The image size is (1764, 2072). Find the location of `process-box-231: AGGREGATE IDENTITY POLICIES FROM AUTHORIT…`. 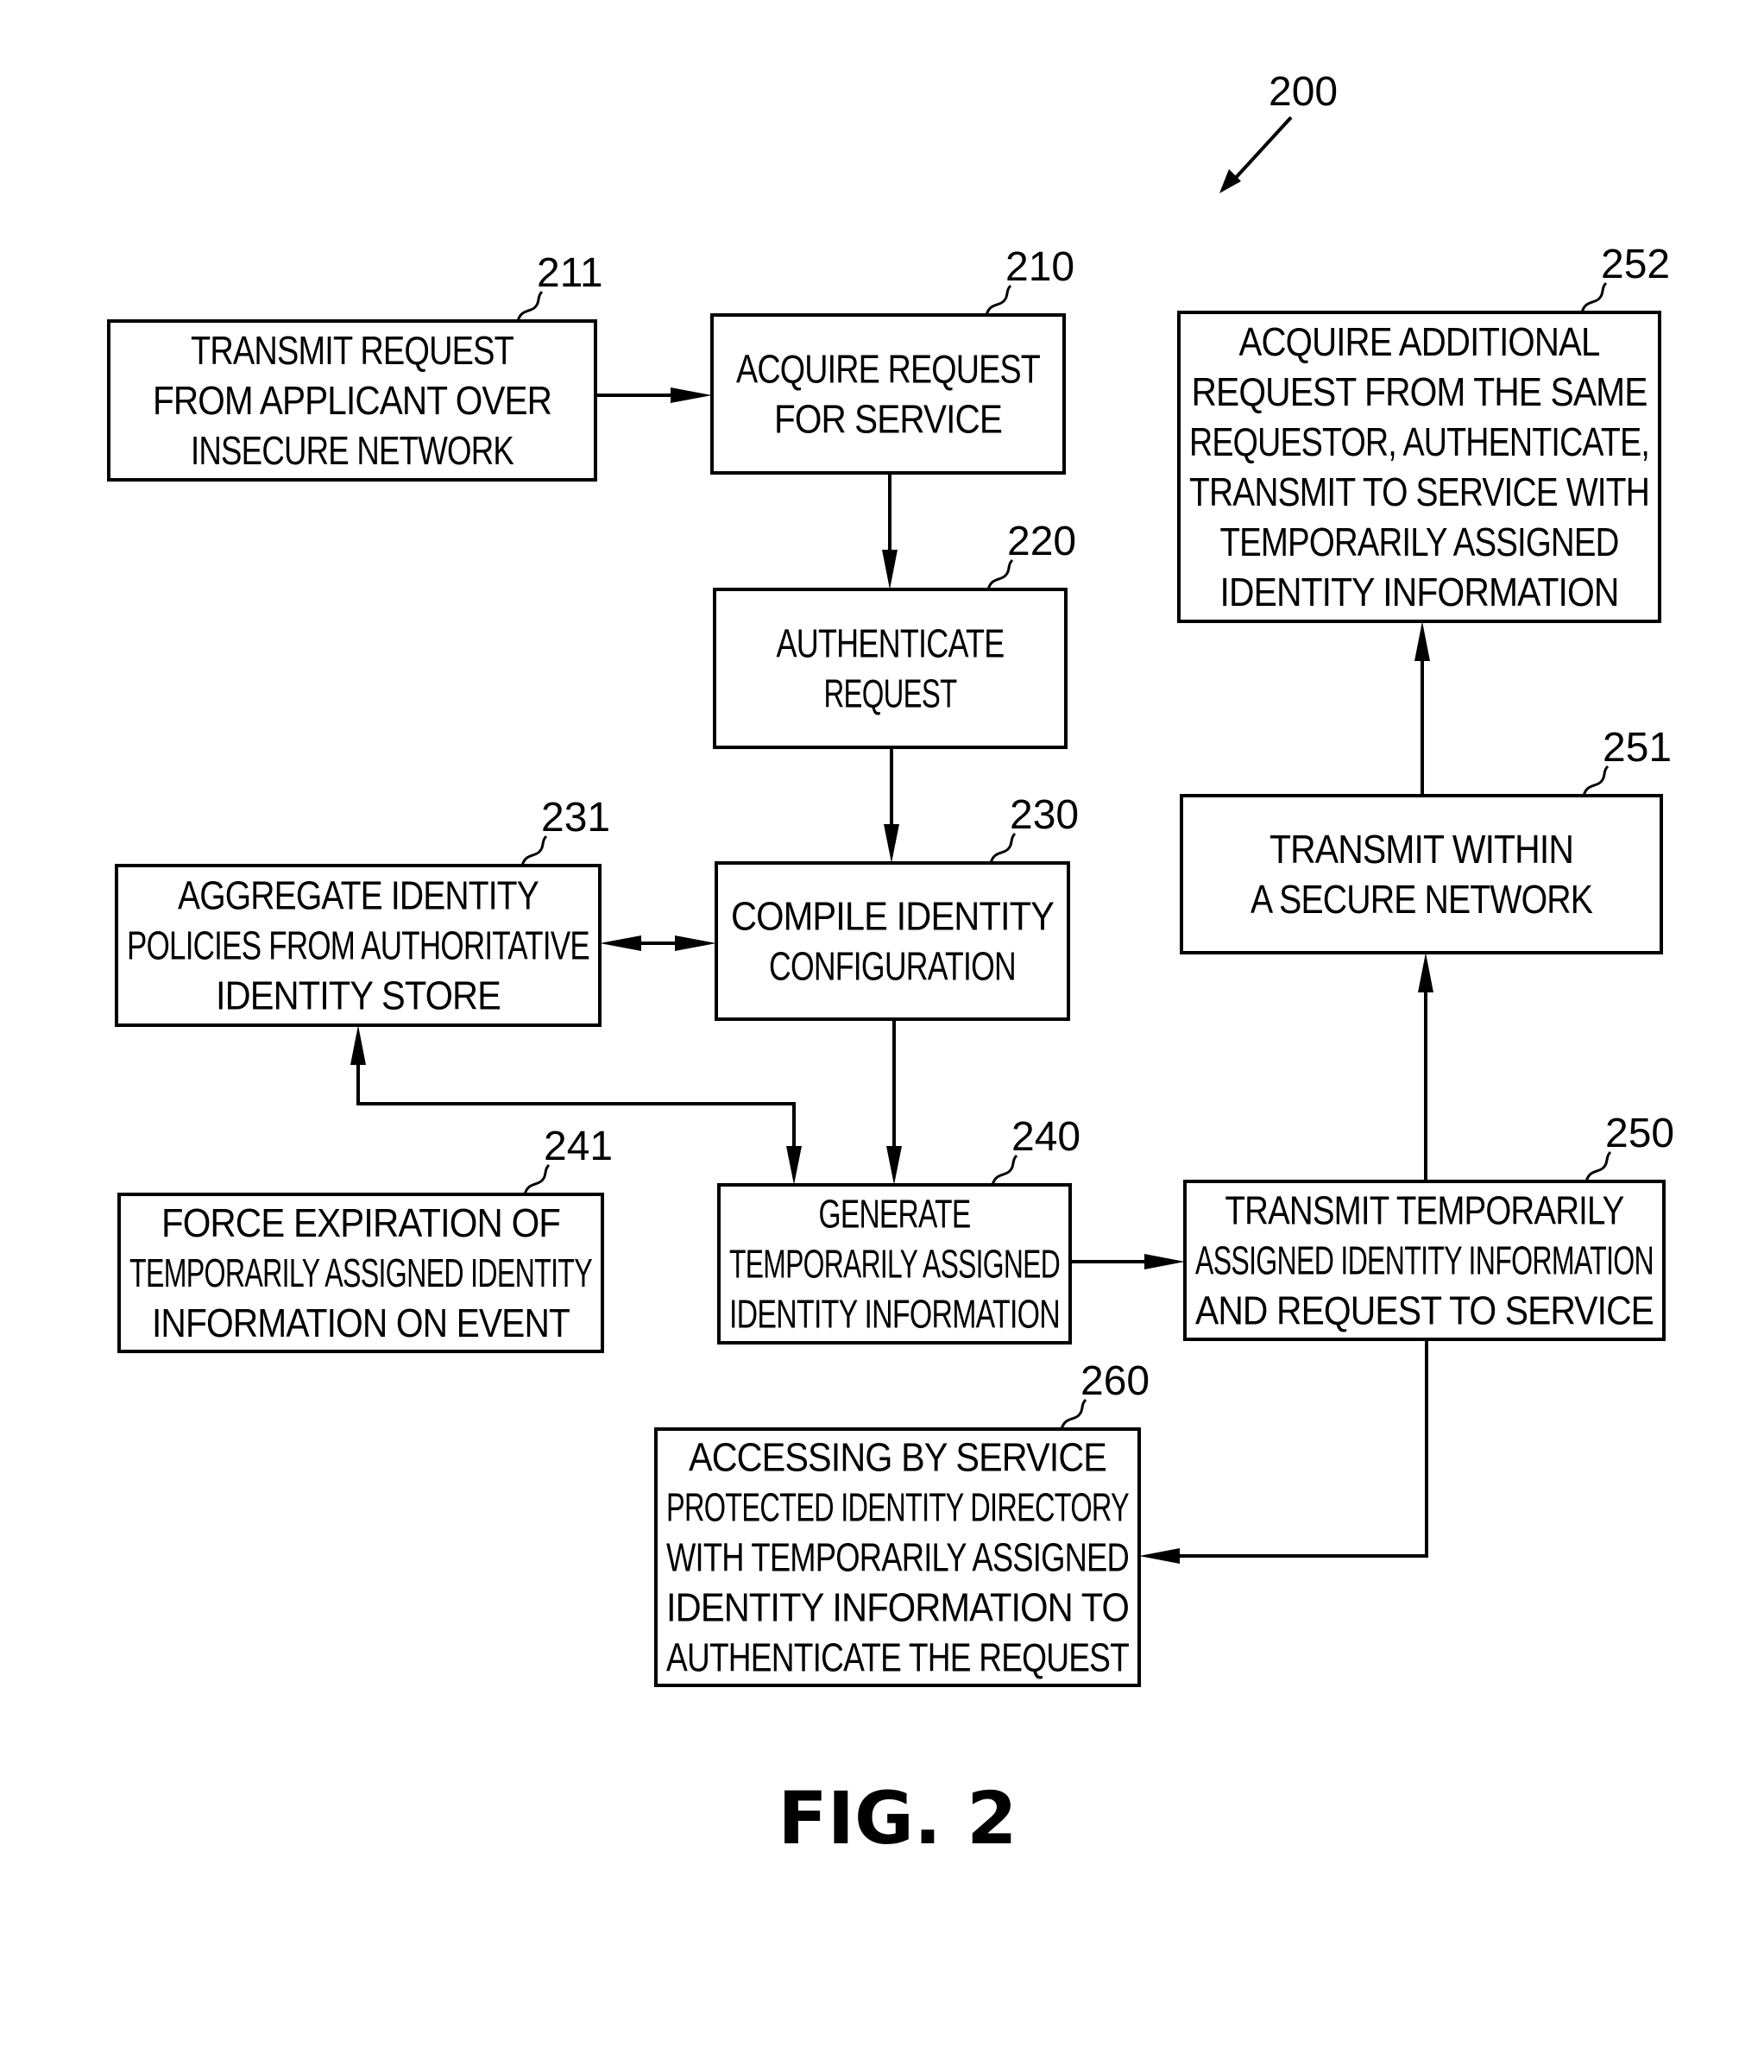

process-box-231: AGGREGATE IDENTITY POLICIES FROM AUTHORIT… is located at coordinates (363, 911).